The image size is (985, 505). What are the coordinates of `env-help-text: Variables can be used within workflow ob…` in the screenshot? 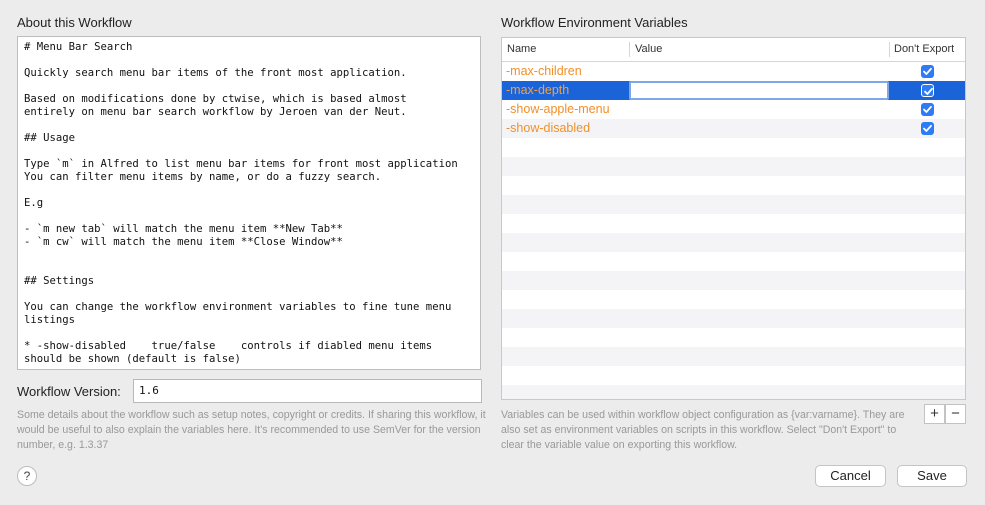 It's located at (703, 430).